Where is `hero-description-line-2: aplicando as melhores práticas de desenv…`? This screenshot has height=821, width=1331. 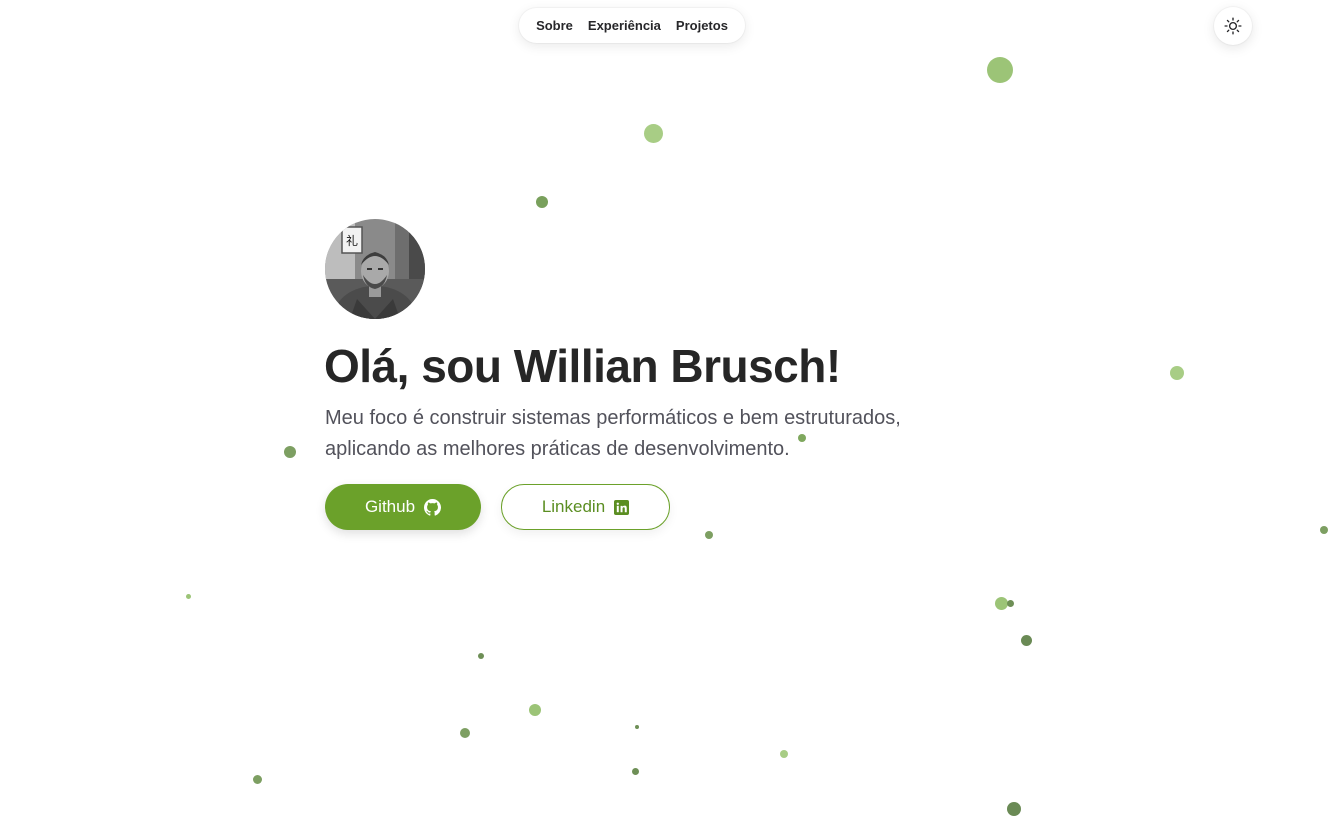 hero-description-line-2: aplicando as melhores práticas de desenv… is located at coordinates (557, 449).